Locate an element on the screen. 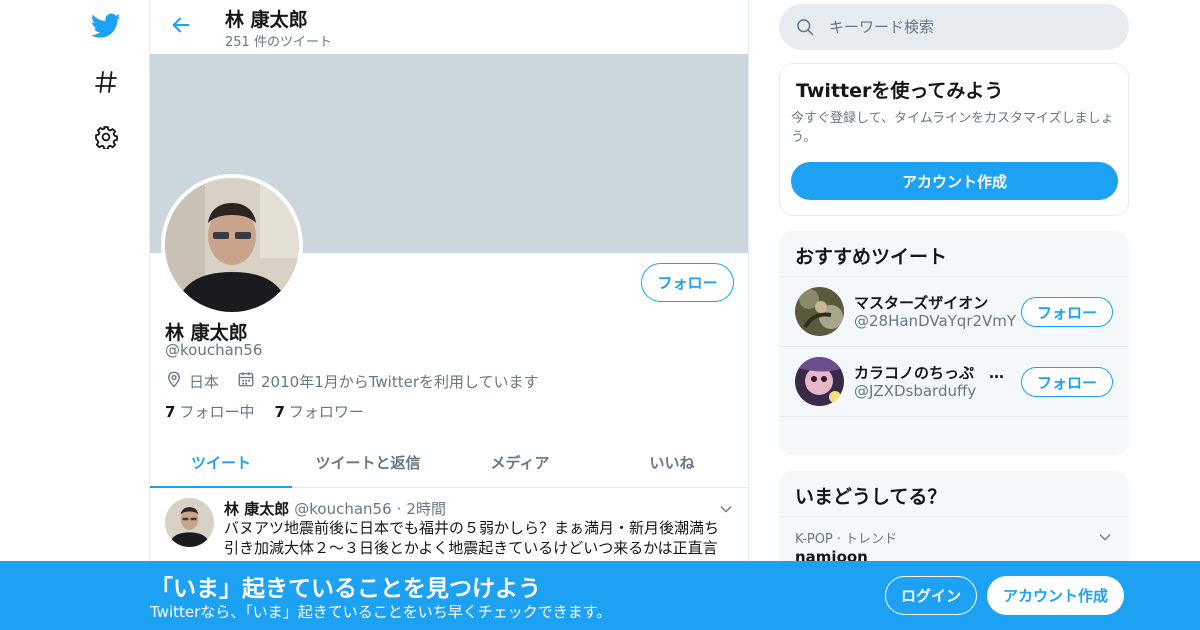 This screenshot has width=1200, height=630. create-account-button: アカウント作成 is located at coordinates (954, 181).